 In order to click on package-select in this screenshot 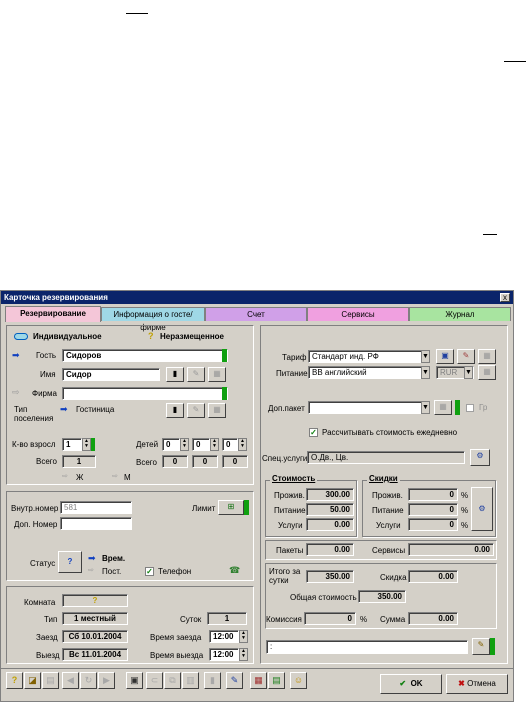, I will do `click(369, 407)`.